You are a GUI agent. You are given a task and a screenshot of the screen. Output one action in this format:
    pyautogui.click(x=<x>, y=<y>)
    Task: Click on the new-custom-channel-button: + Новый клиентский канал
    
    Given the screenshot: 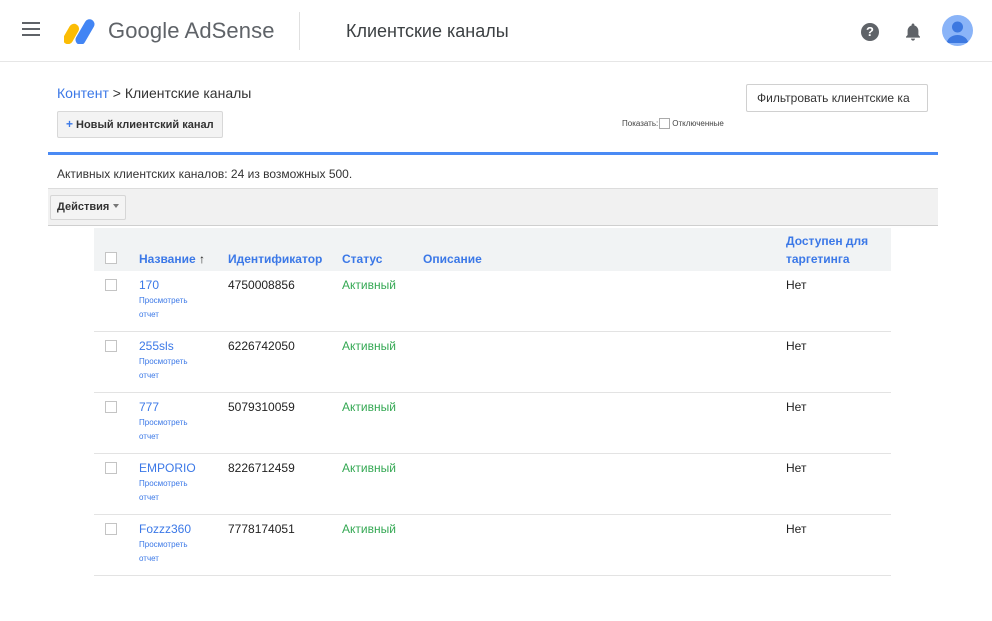 What is the action you would take?
    pyautogui.click(x=140, y=124)
    